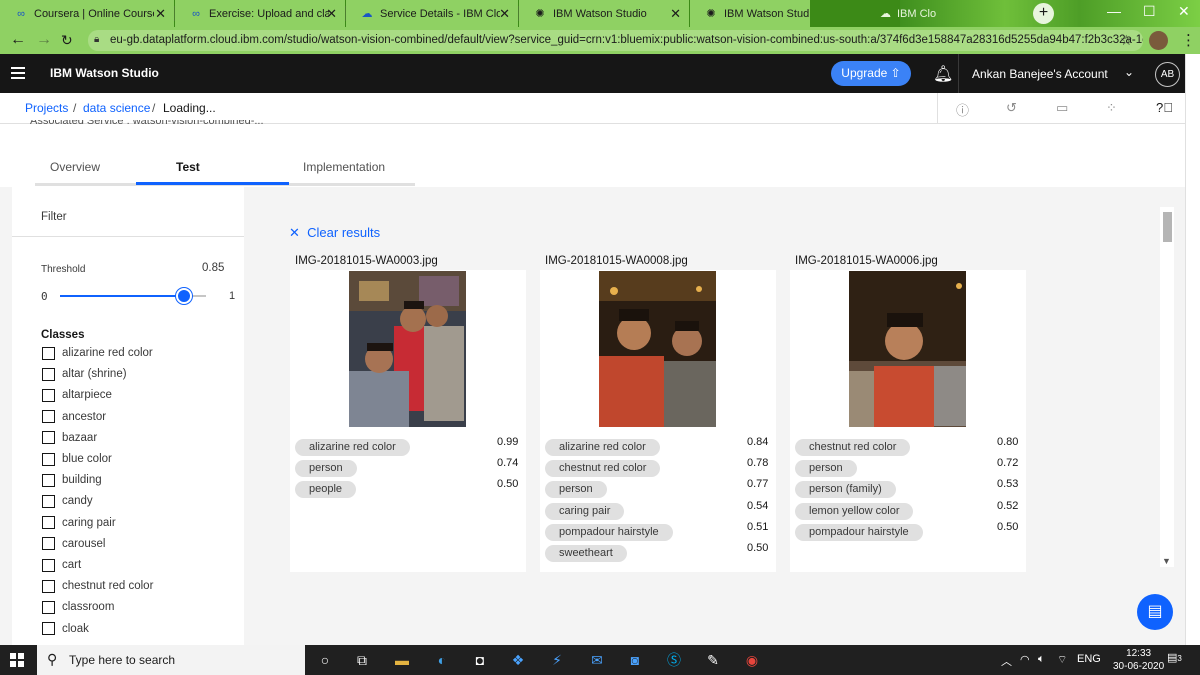 This screenshot has width=1200, height=675. I want to click on new-tab-button: +, so click(1043, 13).